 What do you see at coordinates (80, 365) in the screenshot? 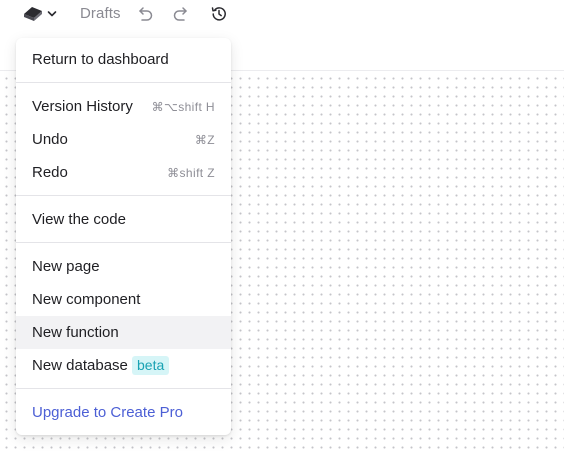
I see `menu-item-label: New database` at bounding box center [80, 365].